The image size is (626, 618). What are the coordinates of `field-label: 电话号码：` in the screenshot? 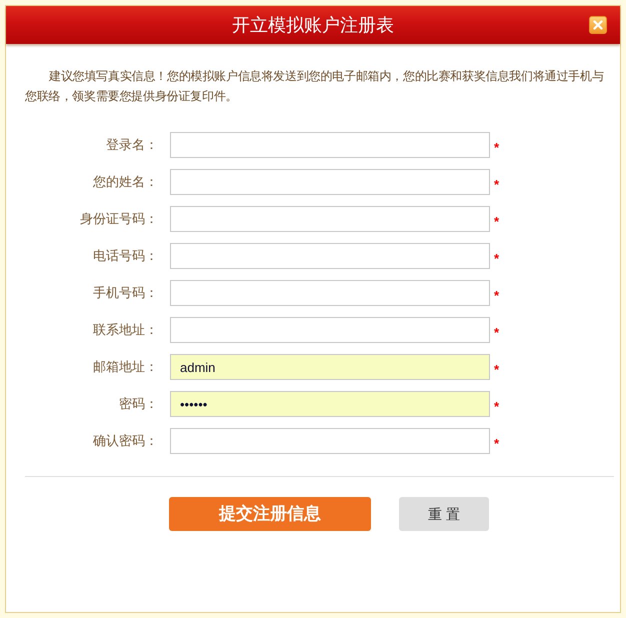 It's located at (125, 256).